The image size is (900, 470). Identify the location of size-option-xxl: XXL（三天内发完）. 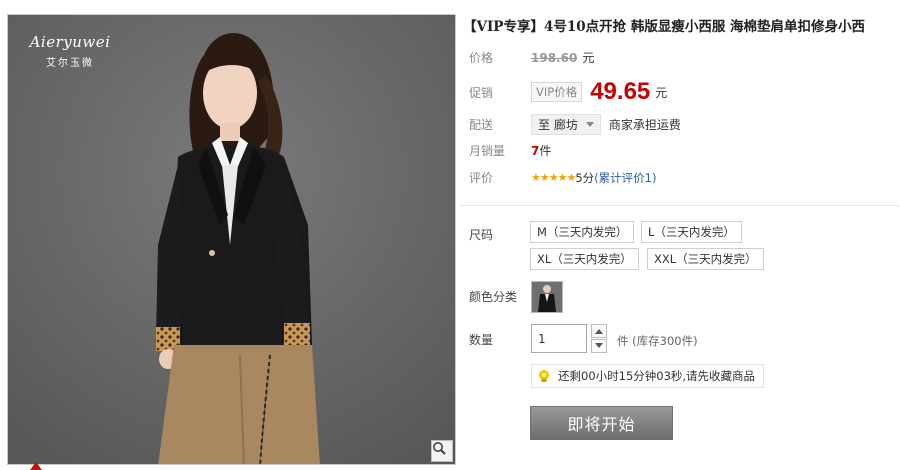
(705, 259).